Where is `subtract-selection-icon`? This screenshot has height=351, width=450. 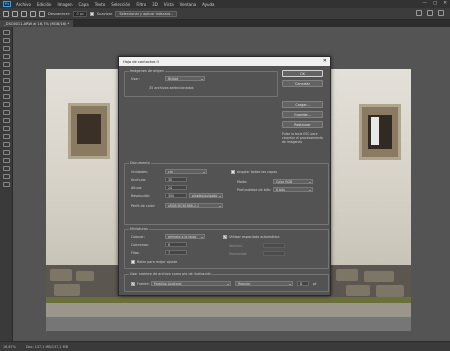 subtract-selection-icon is located at coordinates (33, 13).